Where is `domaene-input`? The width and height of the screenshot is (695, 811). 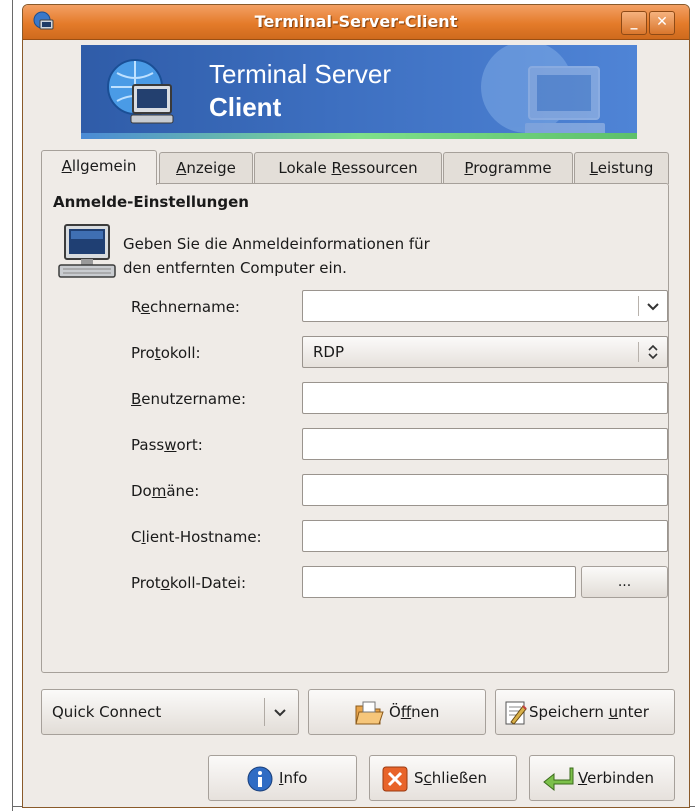 domaene-input is located at coordinates (485, 490).